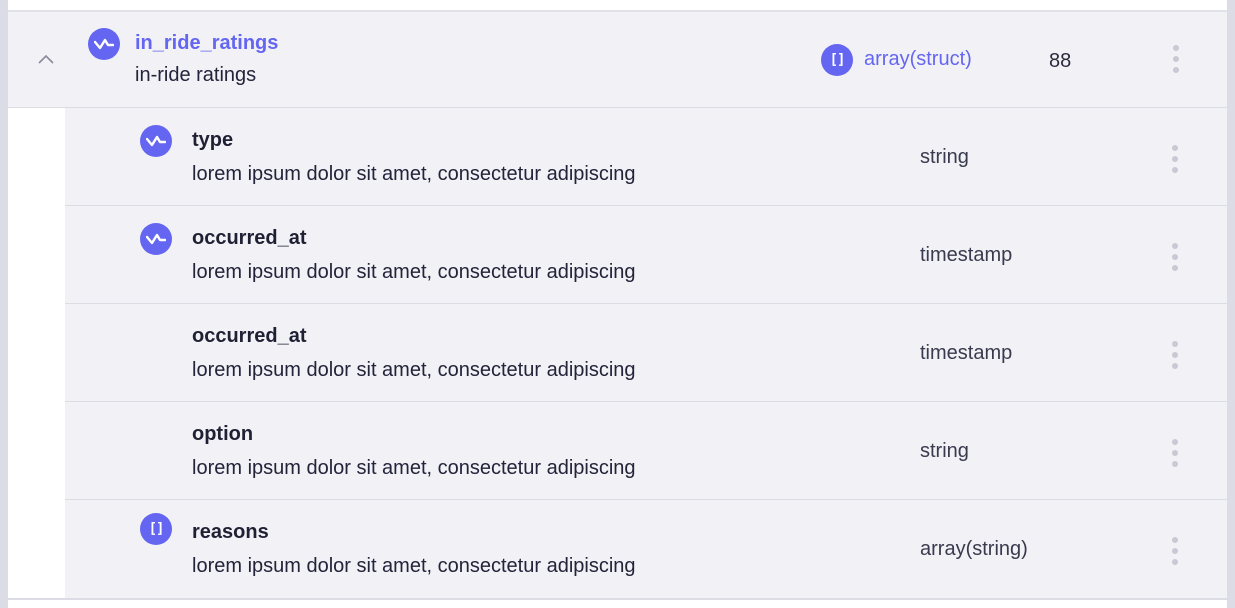 The image size is (1235, 608). Describe the element at coordinates (222, 434) in the screenshot. I see `field-name: option` at that location.